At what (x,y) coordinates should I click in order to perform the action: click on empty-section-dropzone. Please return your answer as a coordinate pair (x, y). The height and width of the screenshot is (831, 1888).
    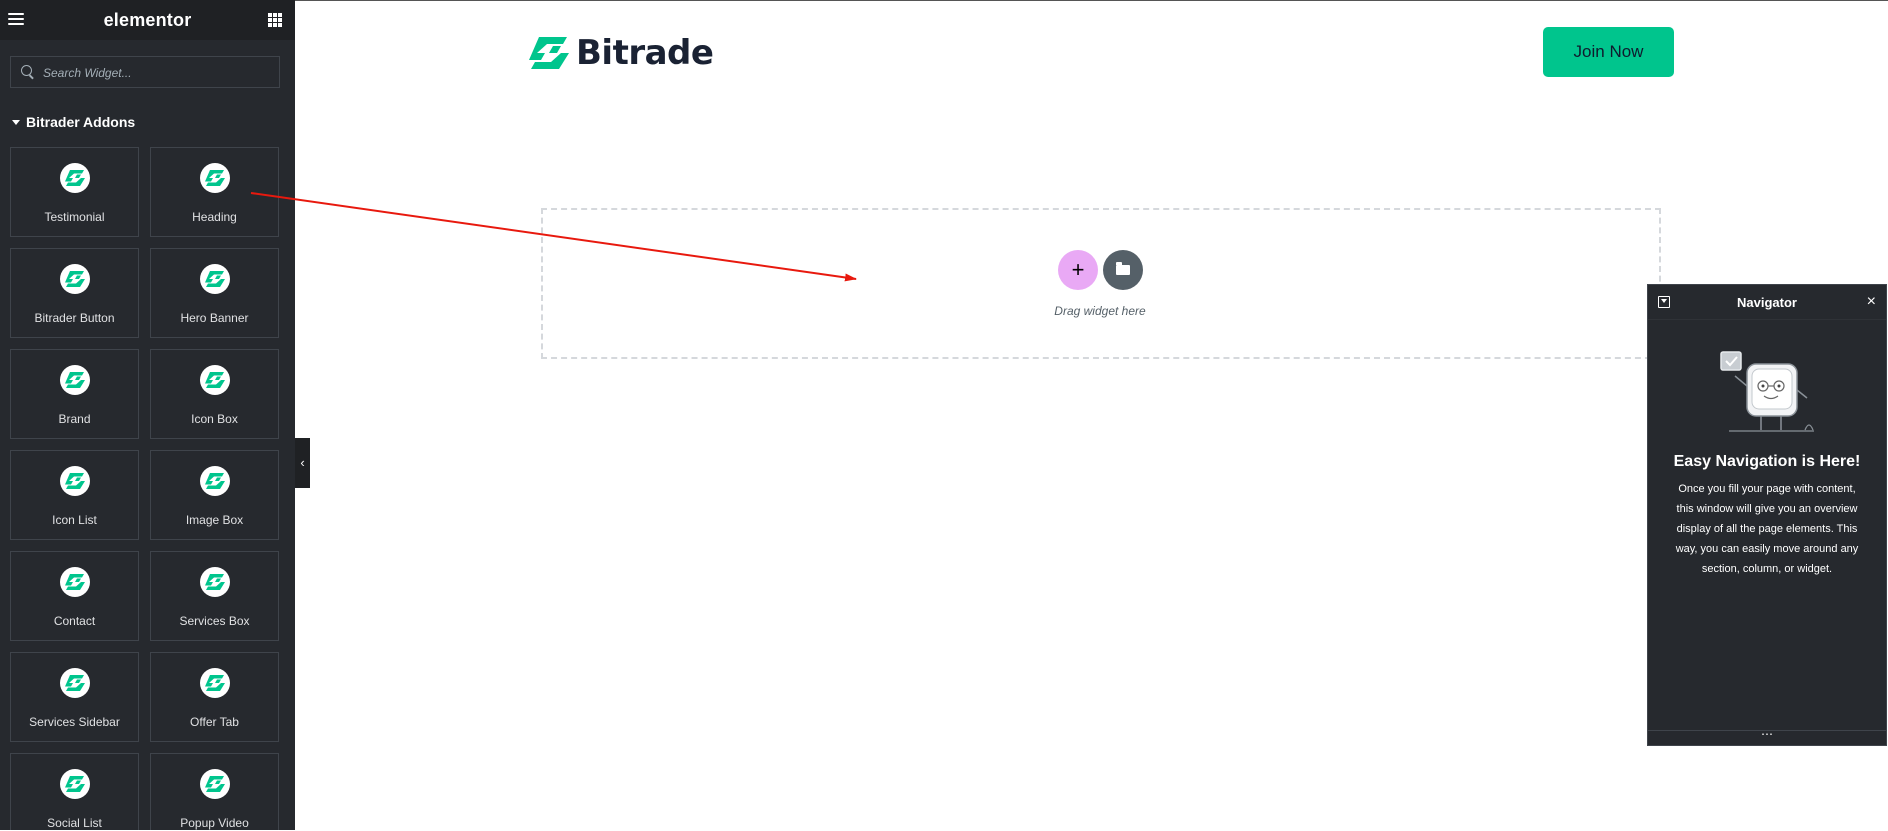
    Looking at the image, I should click on (1101, 283).